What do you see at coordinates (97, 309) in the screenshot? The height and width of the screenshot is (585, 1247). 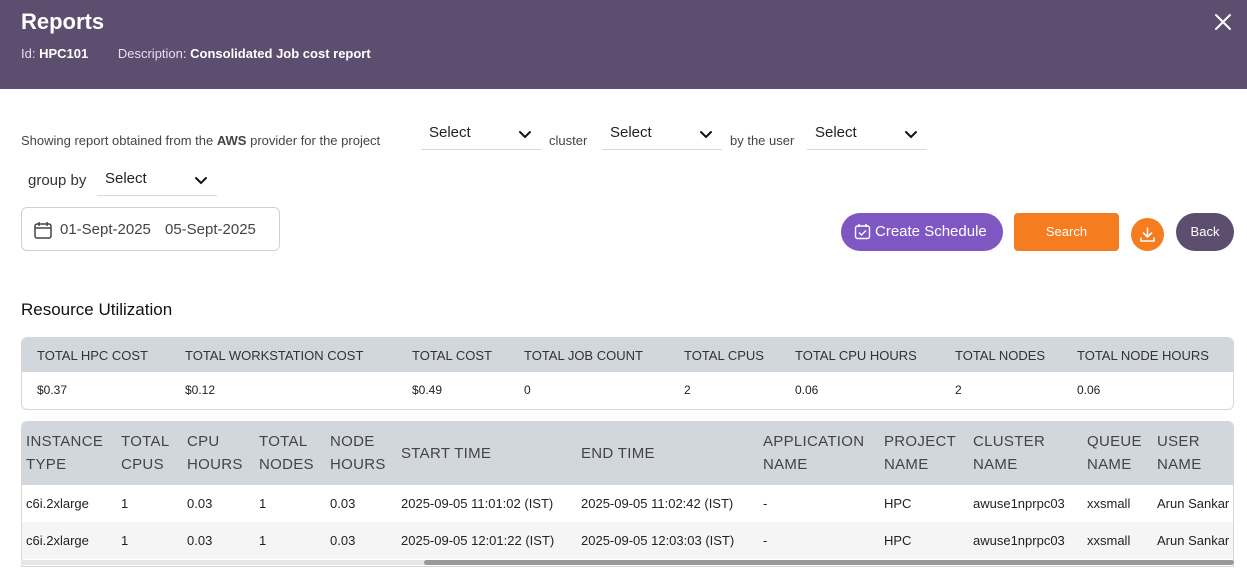 I see `section-title: Resource Utilization` at bounding box center [97, 309].